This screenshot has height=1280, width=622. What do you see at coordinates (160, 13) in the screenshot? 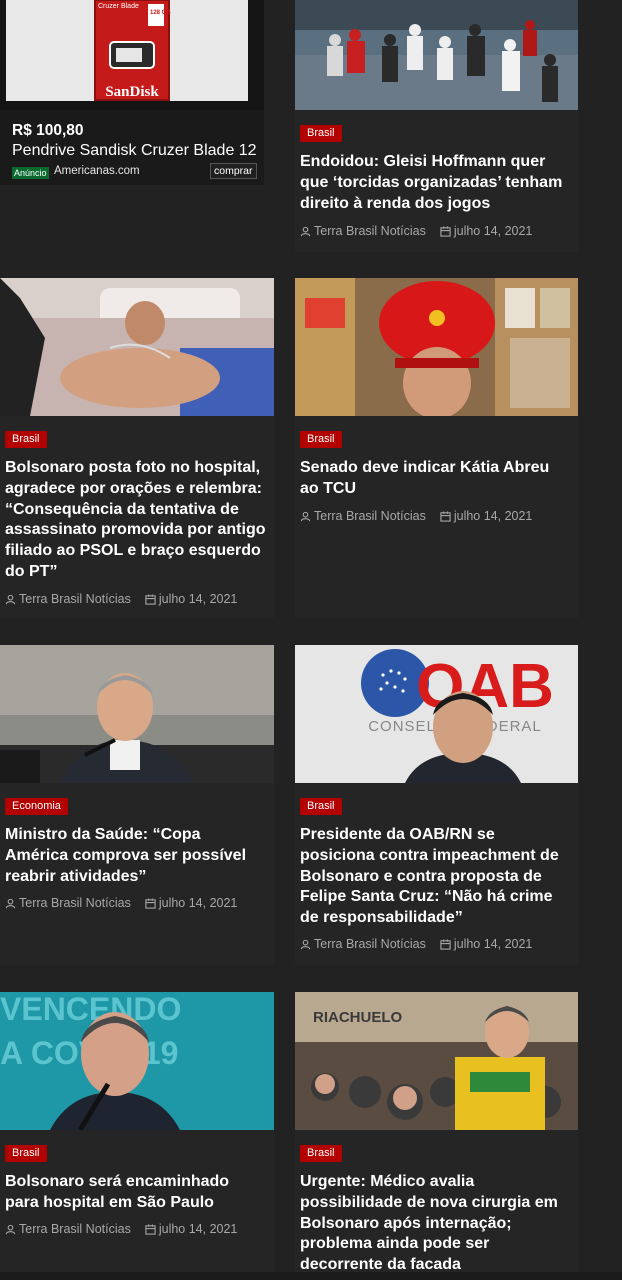
I see `ad-capacity-text: 128 GB` at bounding box center [160, 13].